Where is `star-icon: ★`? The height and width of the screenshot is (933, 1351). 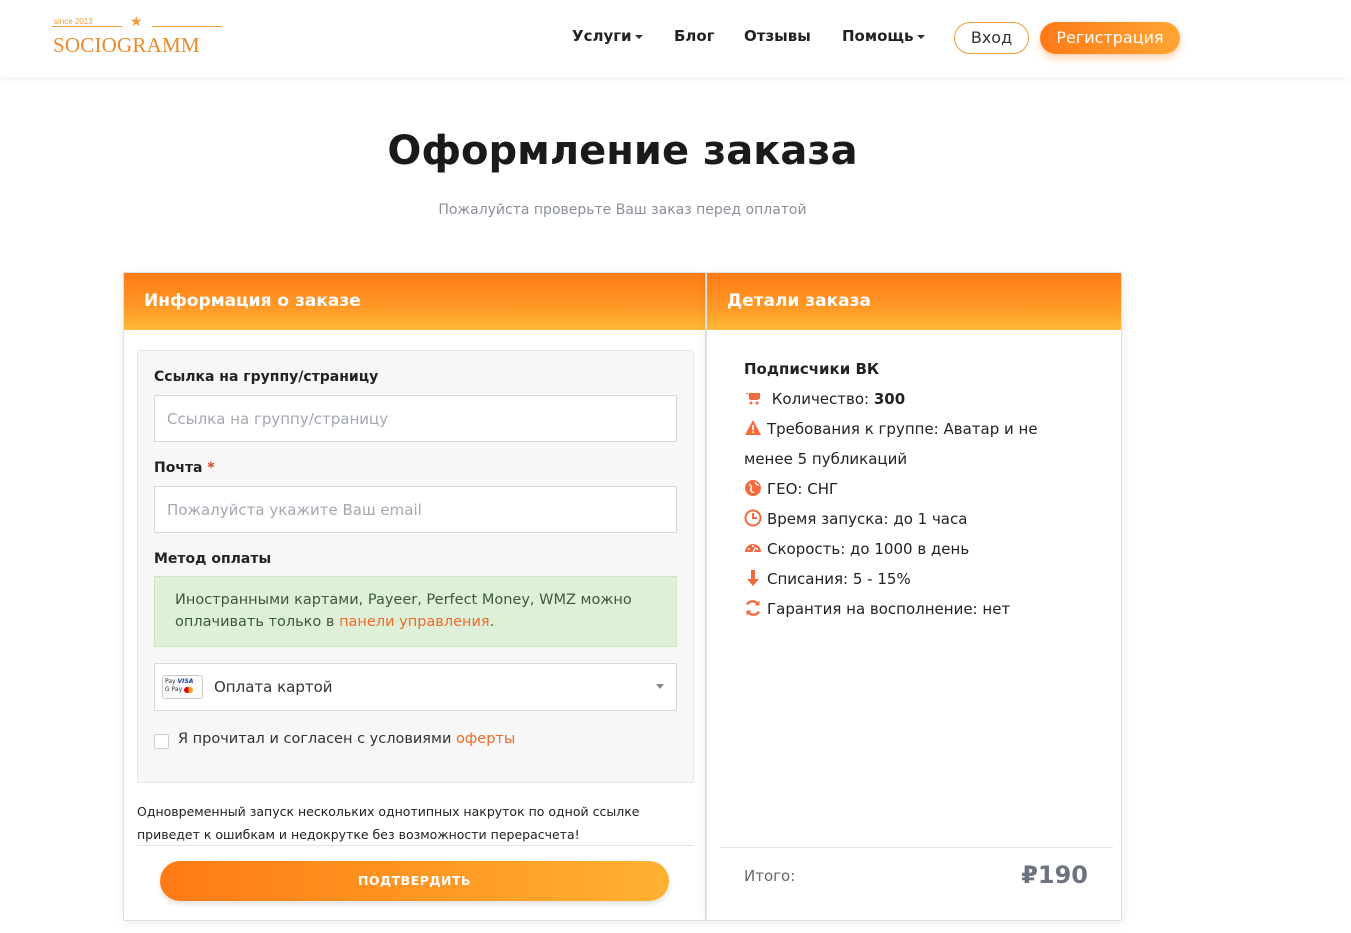
star-icon: ★ is located at coordinates (136, 22).